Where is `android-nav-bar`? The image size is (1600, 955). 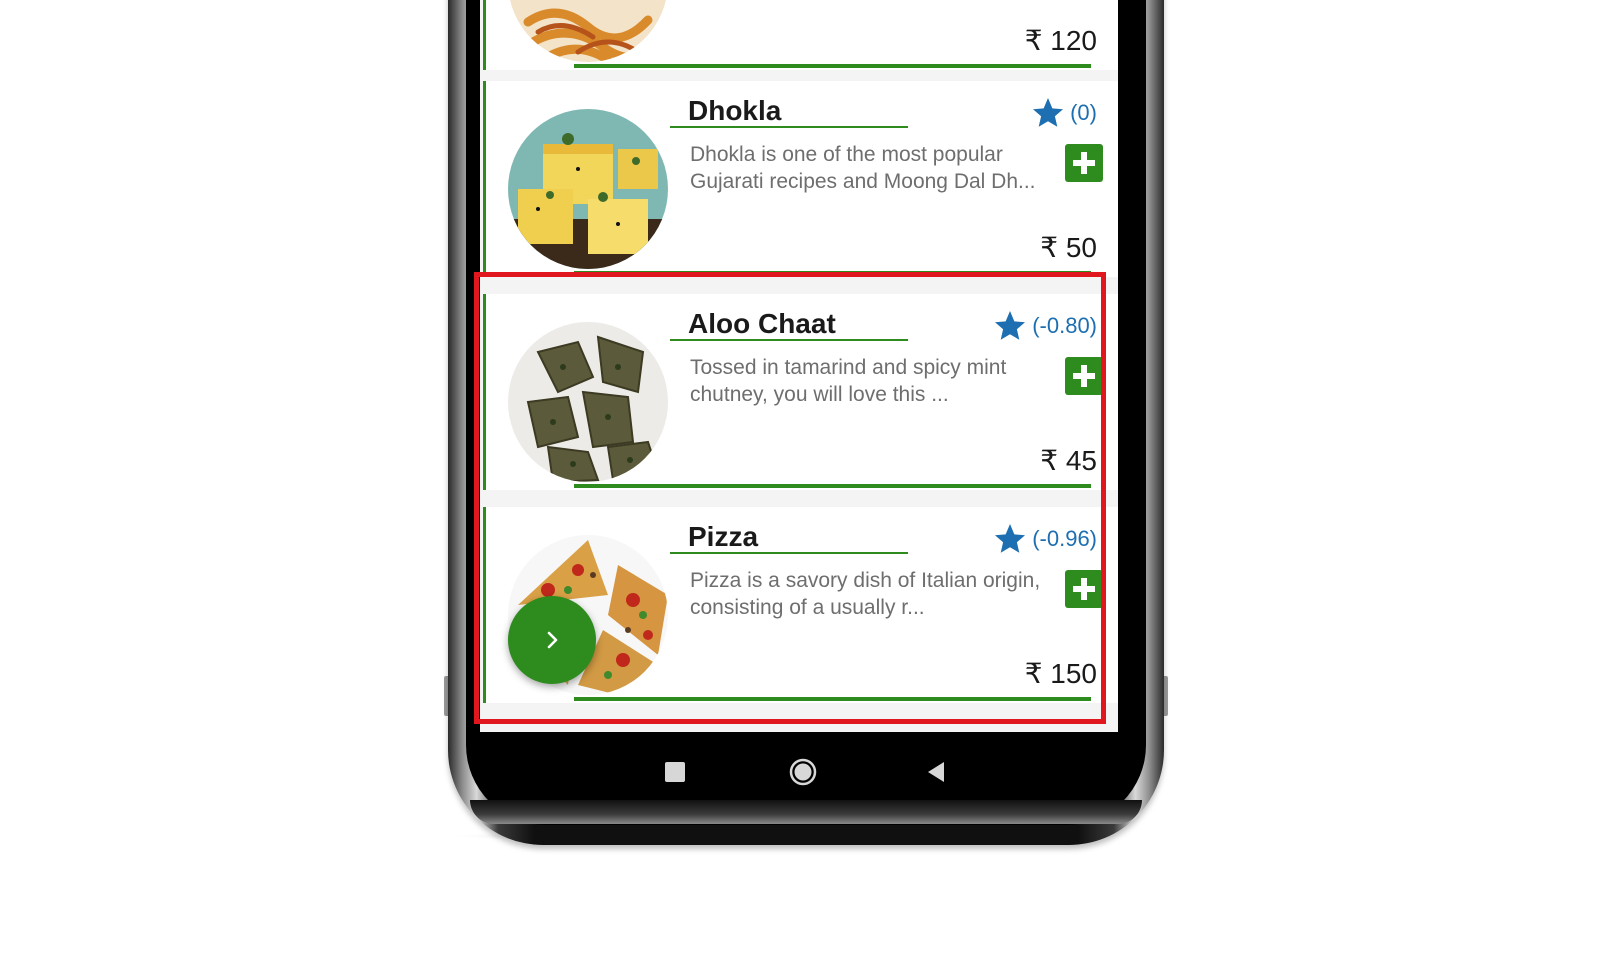
android-nav-bar is located at coordinates (799, 771).